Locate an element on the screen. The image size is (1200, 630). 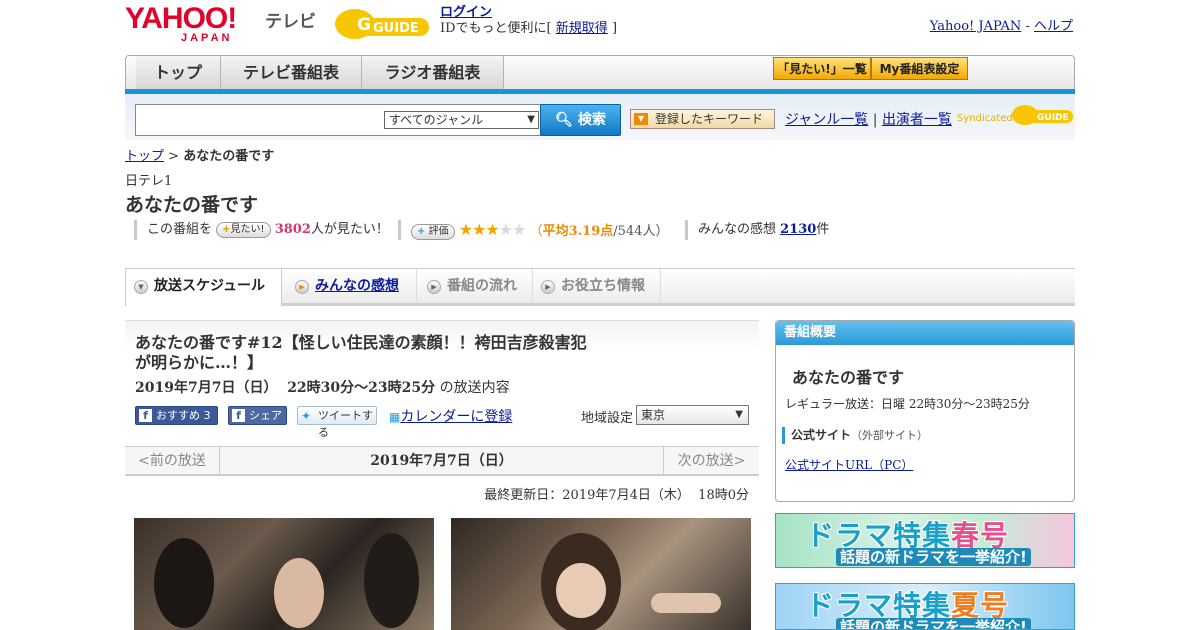
my-schedule-button: My番組表設定 is located at coordinates (919, 68).